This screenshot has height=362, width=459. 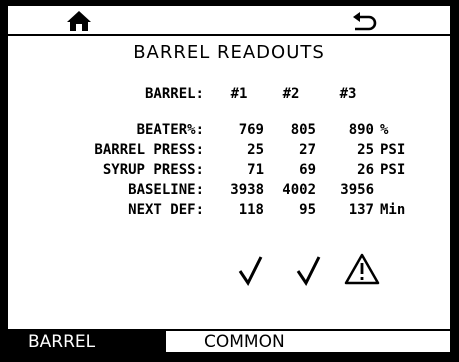 What do you see at coordinates (166, 210) in the screenshot?
I see `row-label: NEXT DEF:` at bounding box center [166, 210].